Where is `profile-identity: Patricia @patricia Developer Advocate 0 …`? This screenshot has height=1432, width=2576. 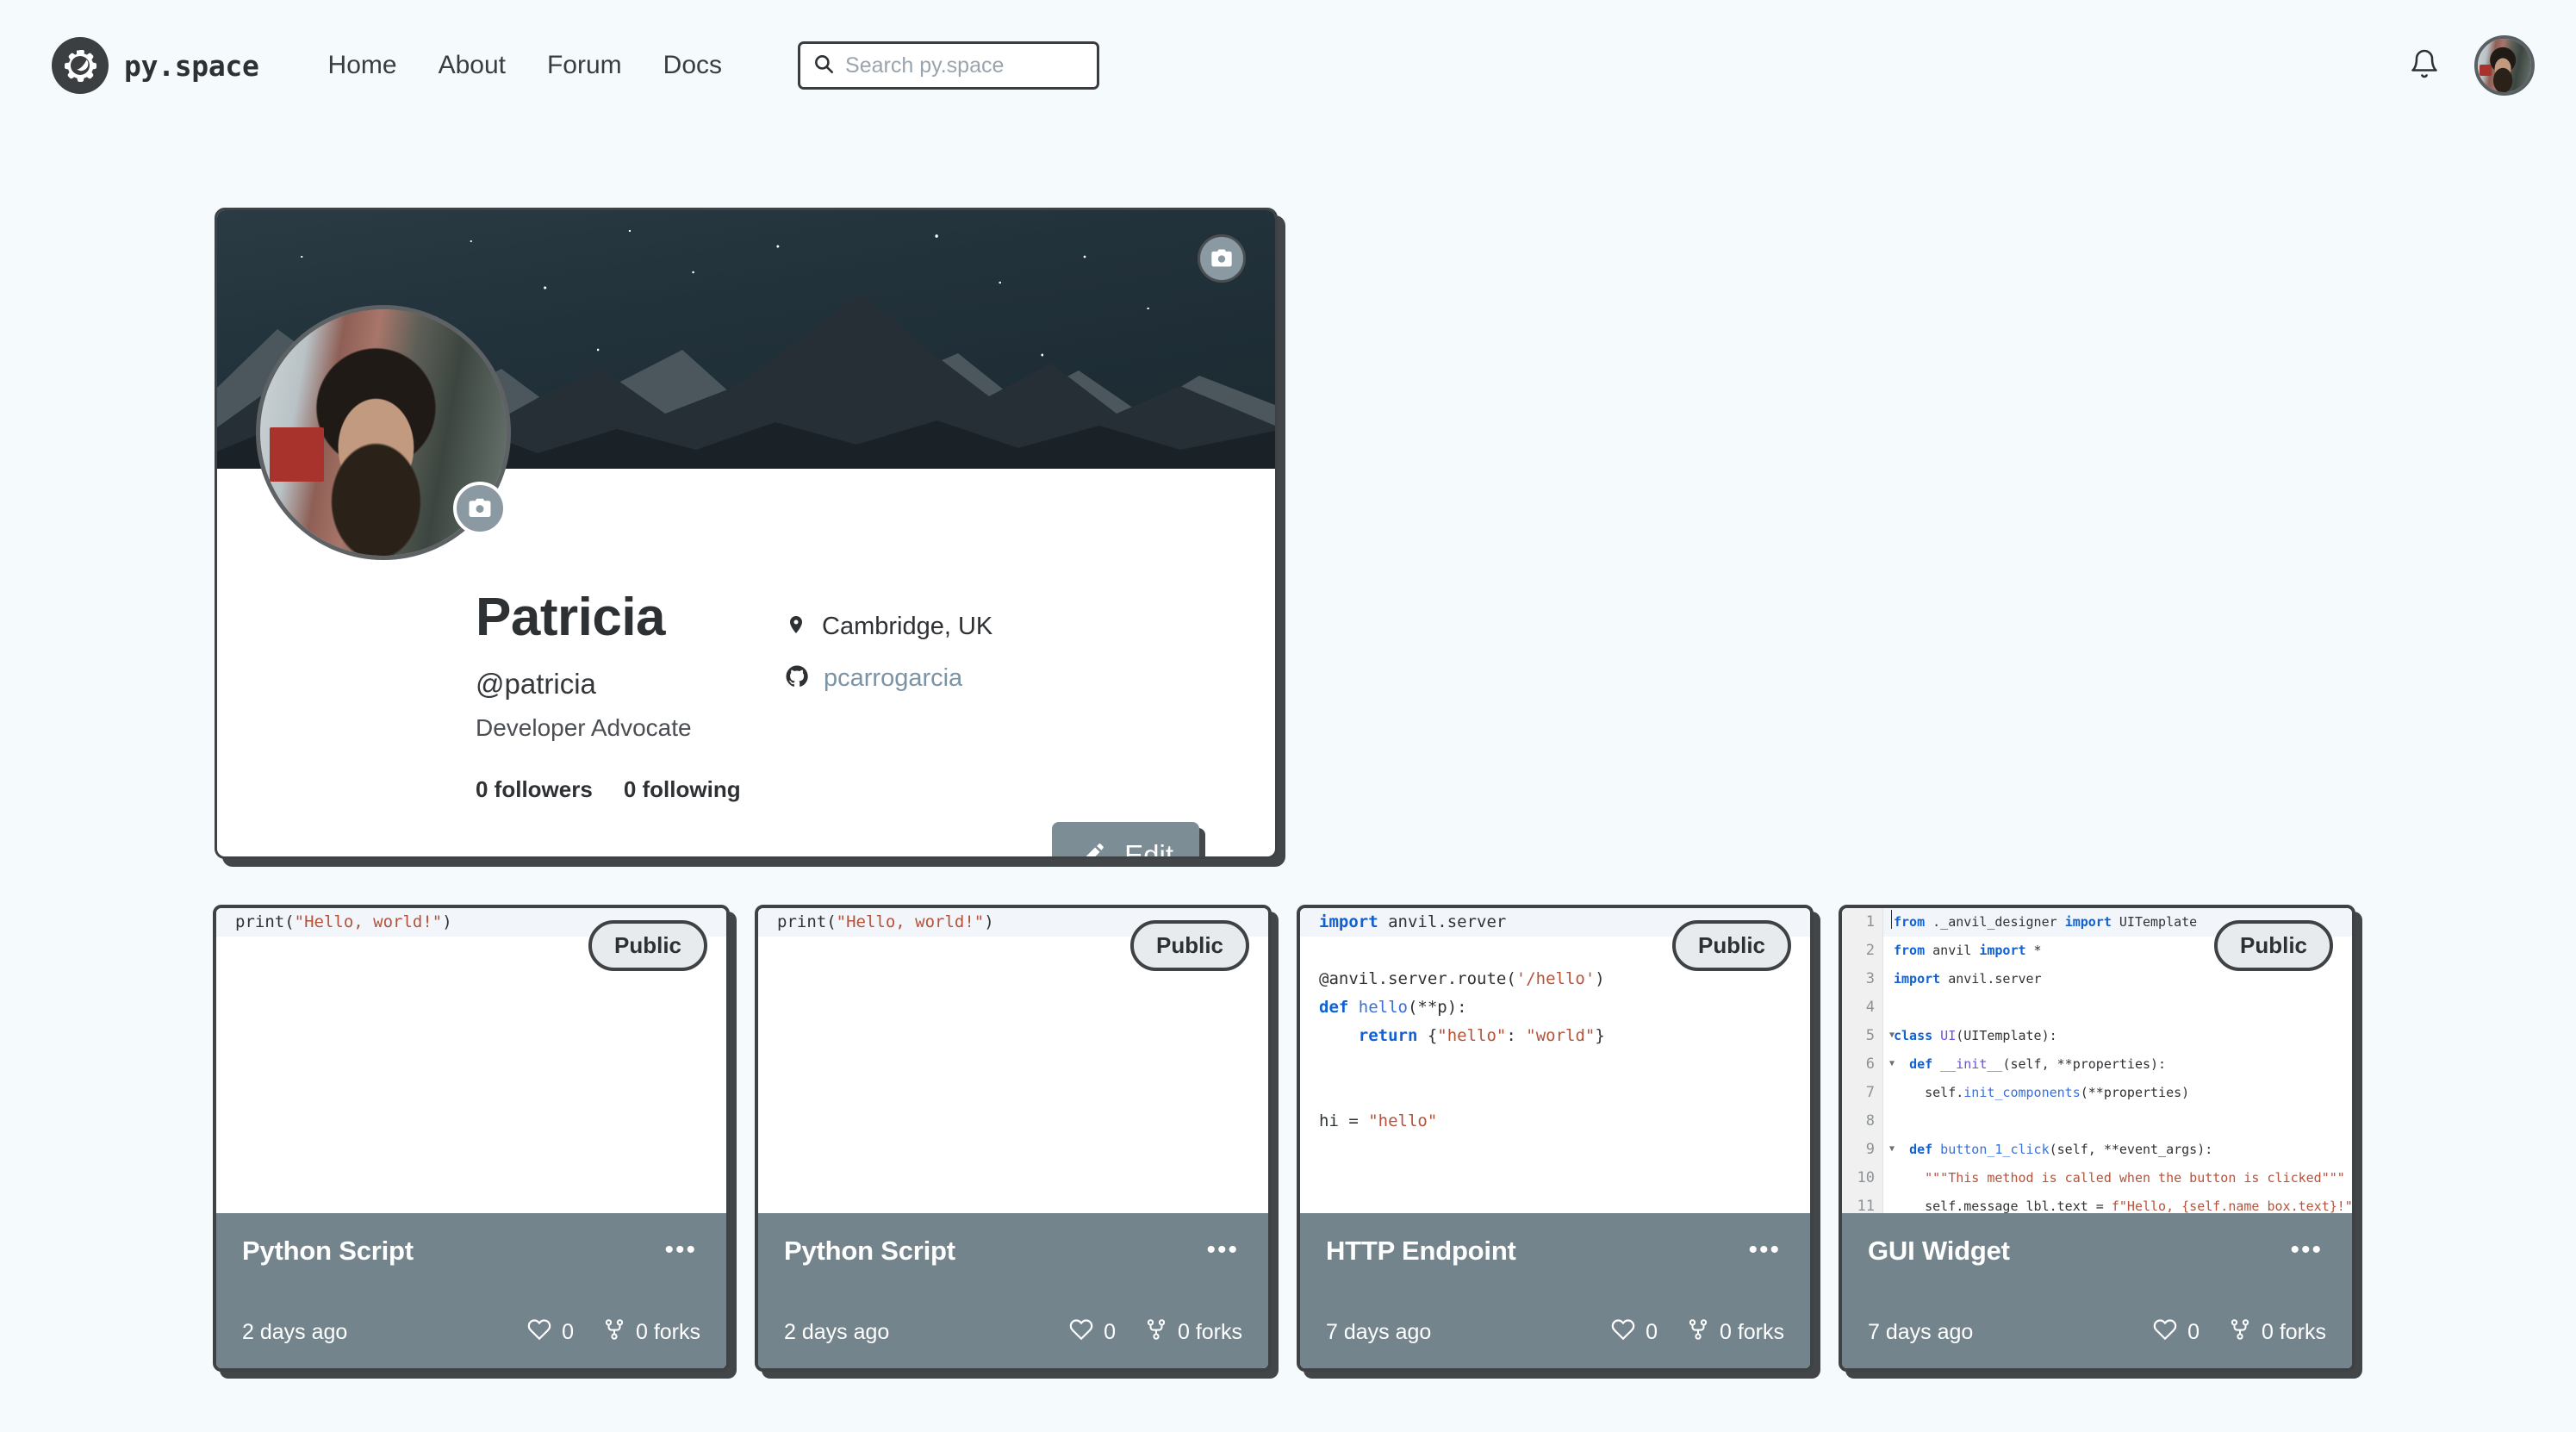
profile-identity: Patricia @patricia Developer Advocate 0 … is located at coordinates (514, 696).